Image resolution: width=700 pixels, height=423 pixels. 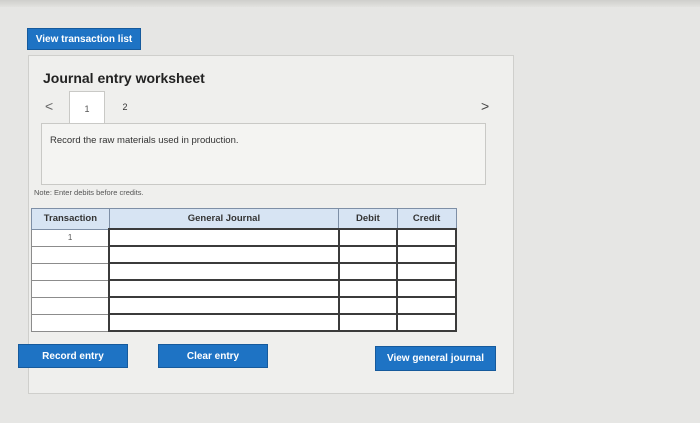 I want to click on table-header-row: Transaction General Journal Debit Credit, so click(x=244, y=219).